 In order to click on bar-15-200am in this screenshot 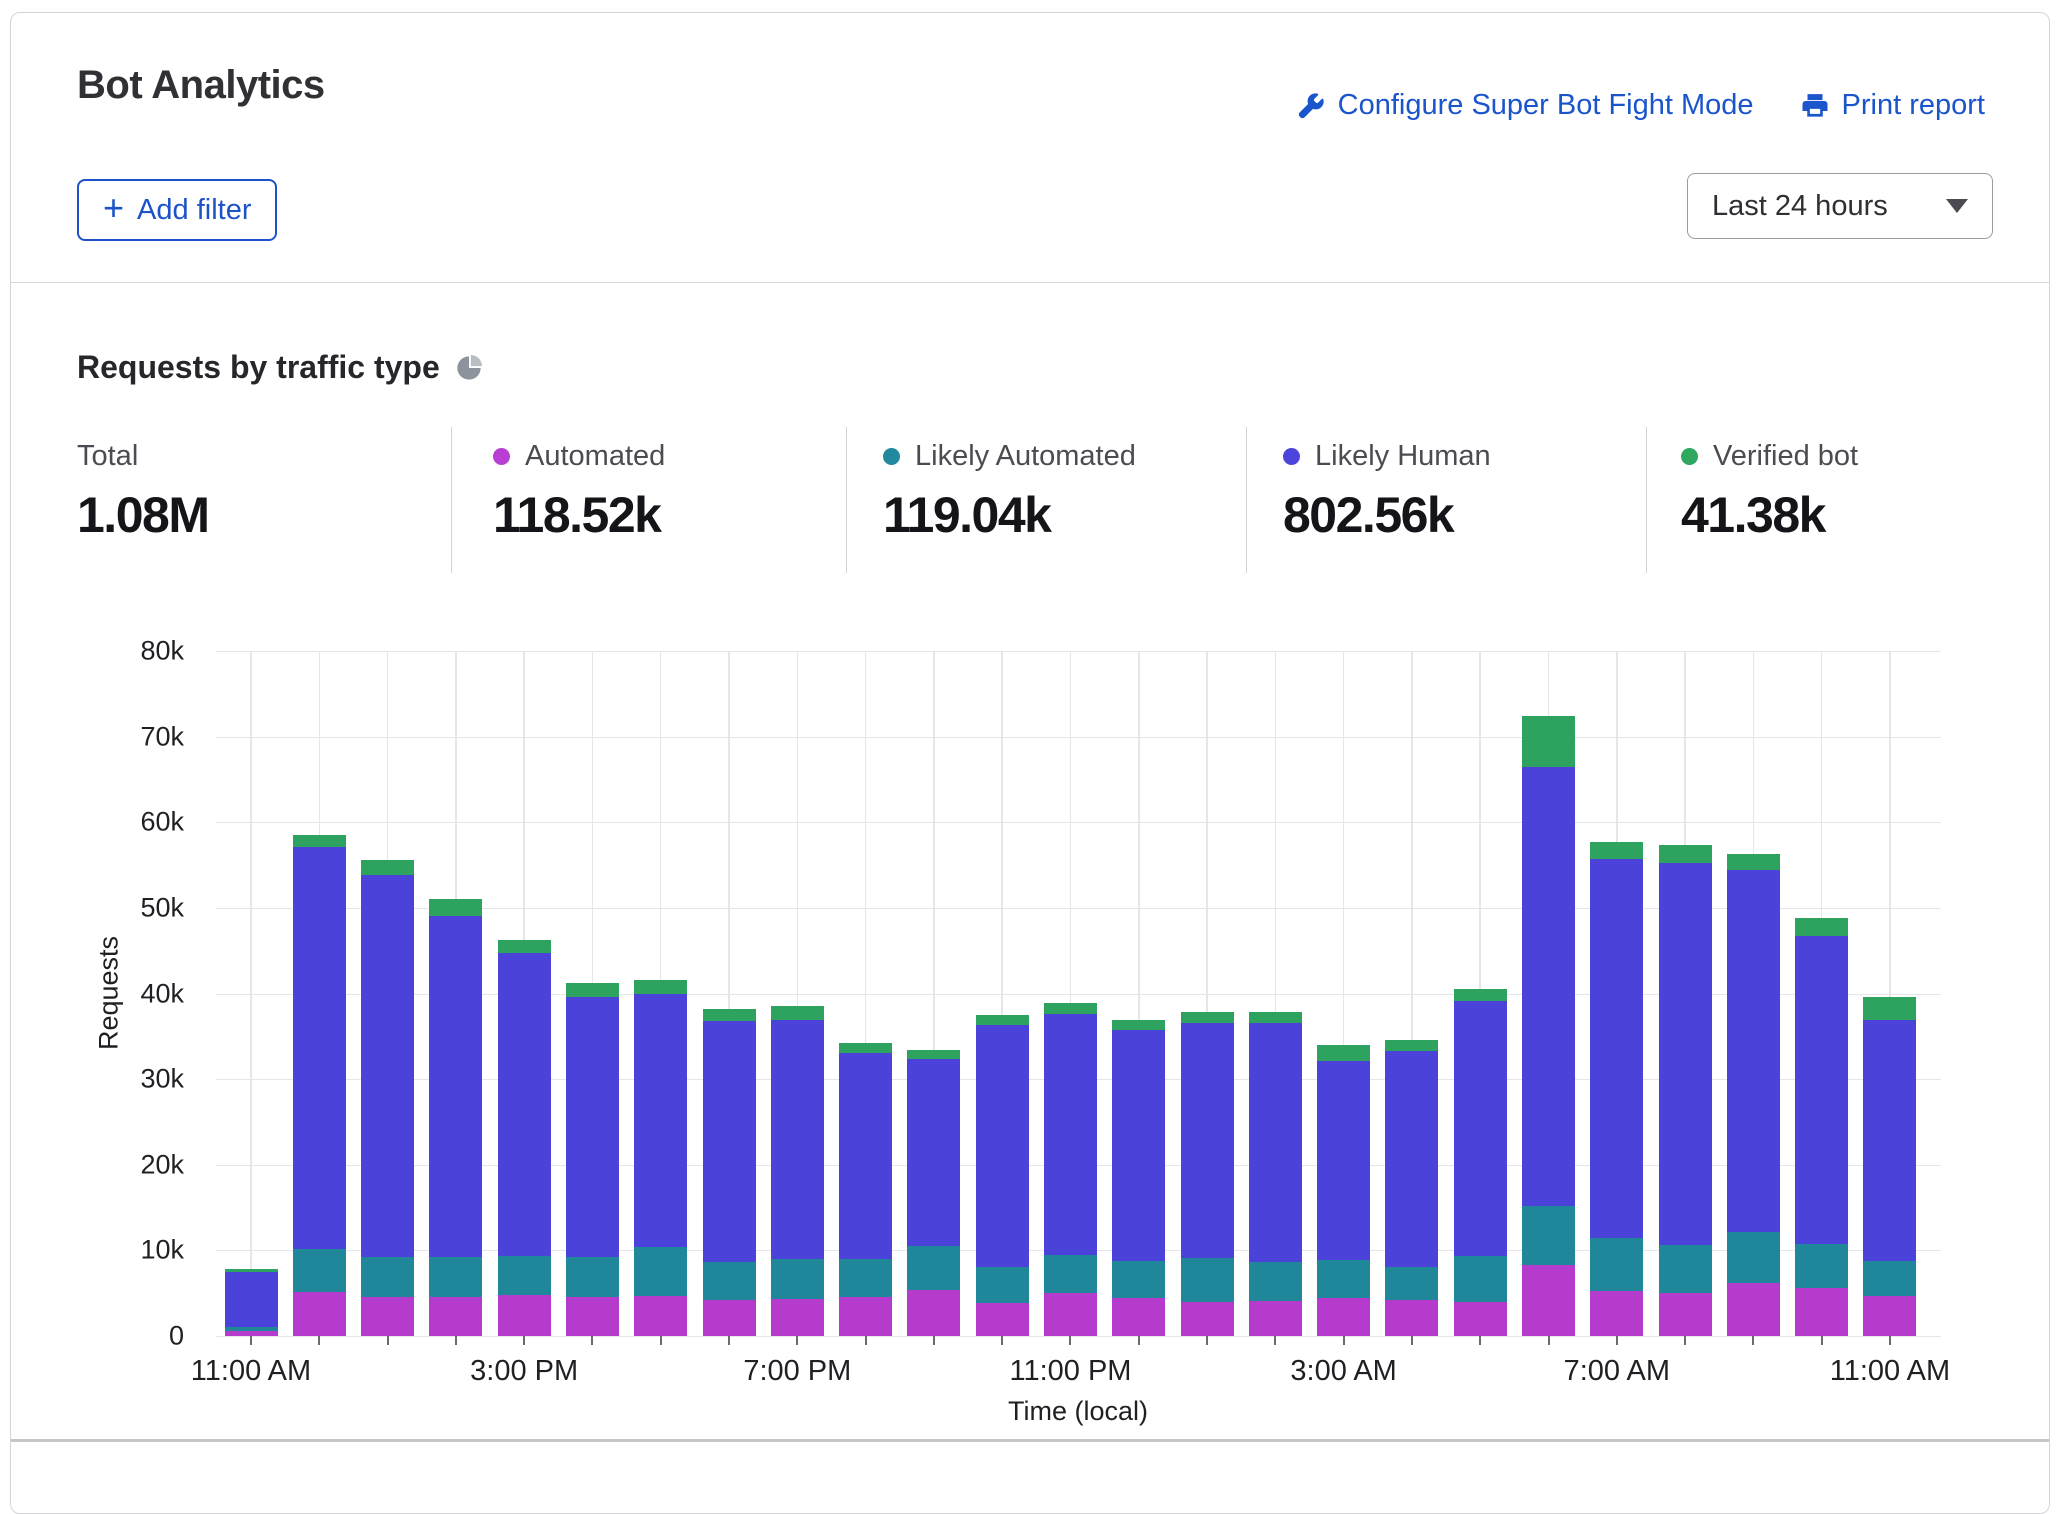, I will do `click(1275, 1174)`.